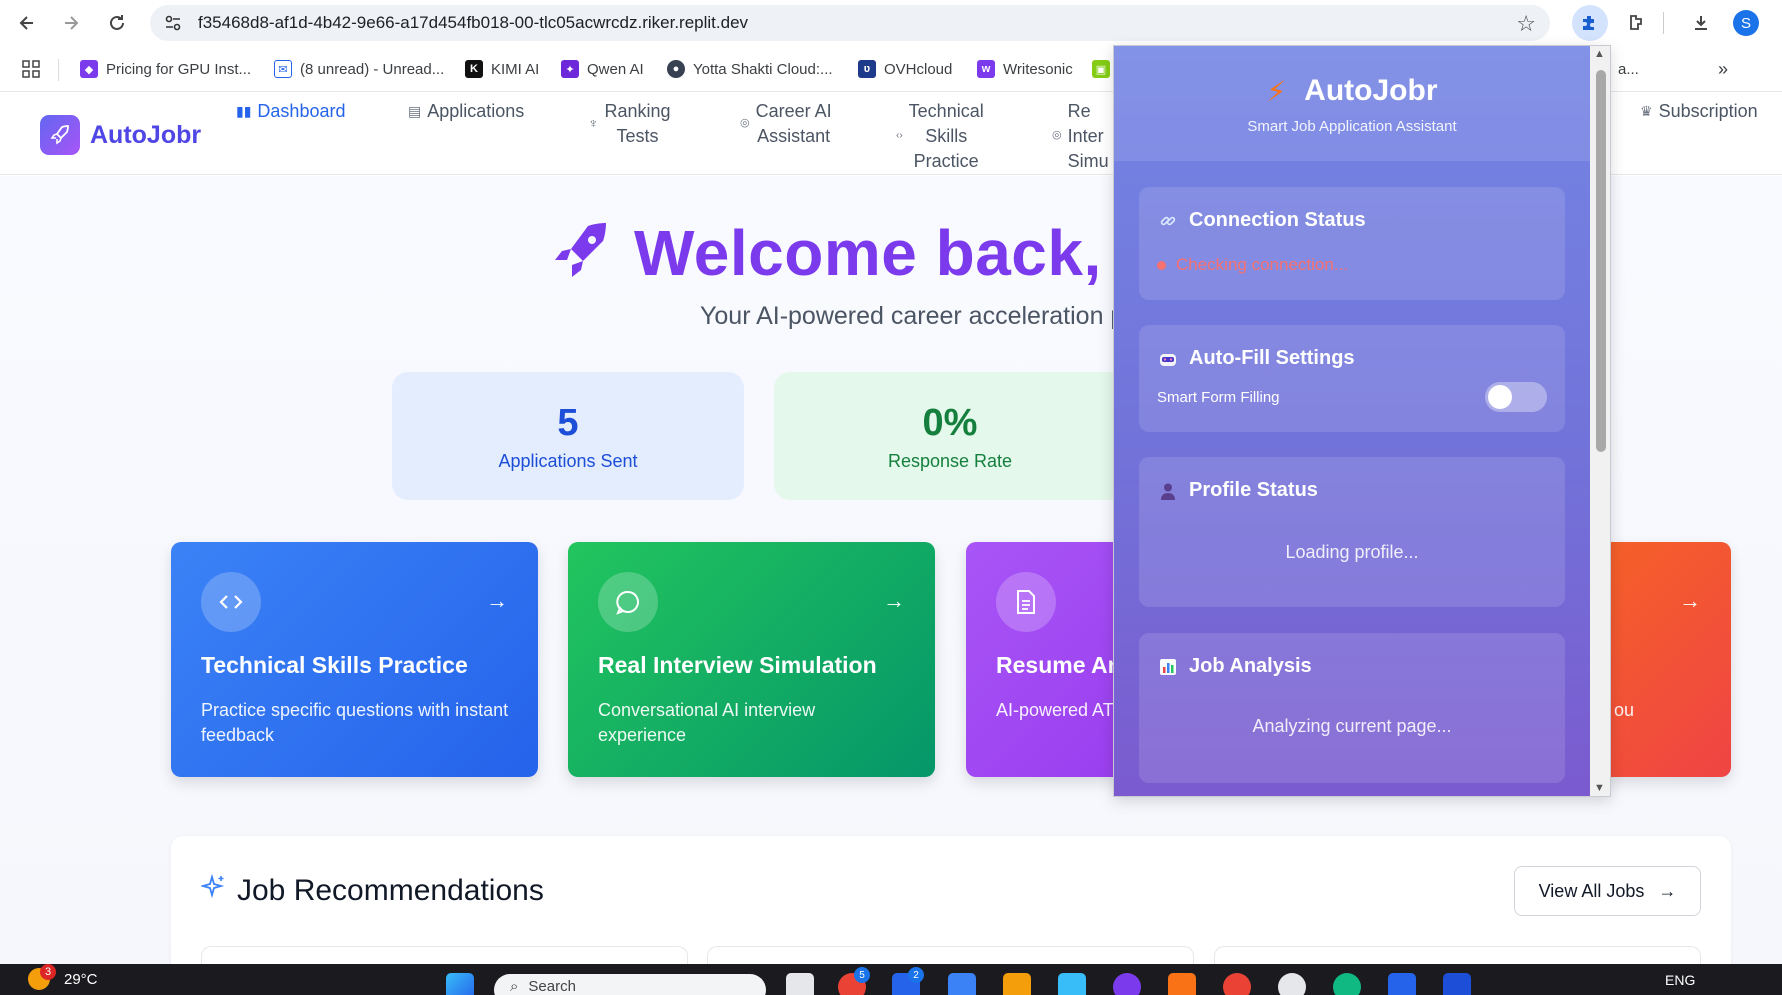  I want to click on bookmark-item: ʋ OVHcloud, so click(905, 69).